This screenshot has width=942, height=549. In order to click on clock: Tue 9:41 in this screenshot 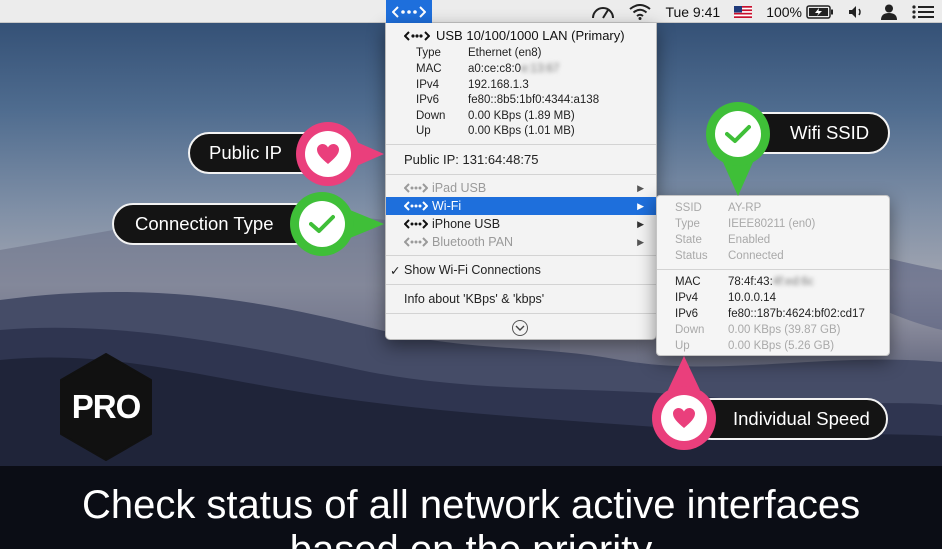, I will do `click(692, 11)`.